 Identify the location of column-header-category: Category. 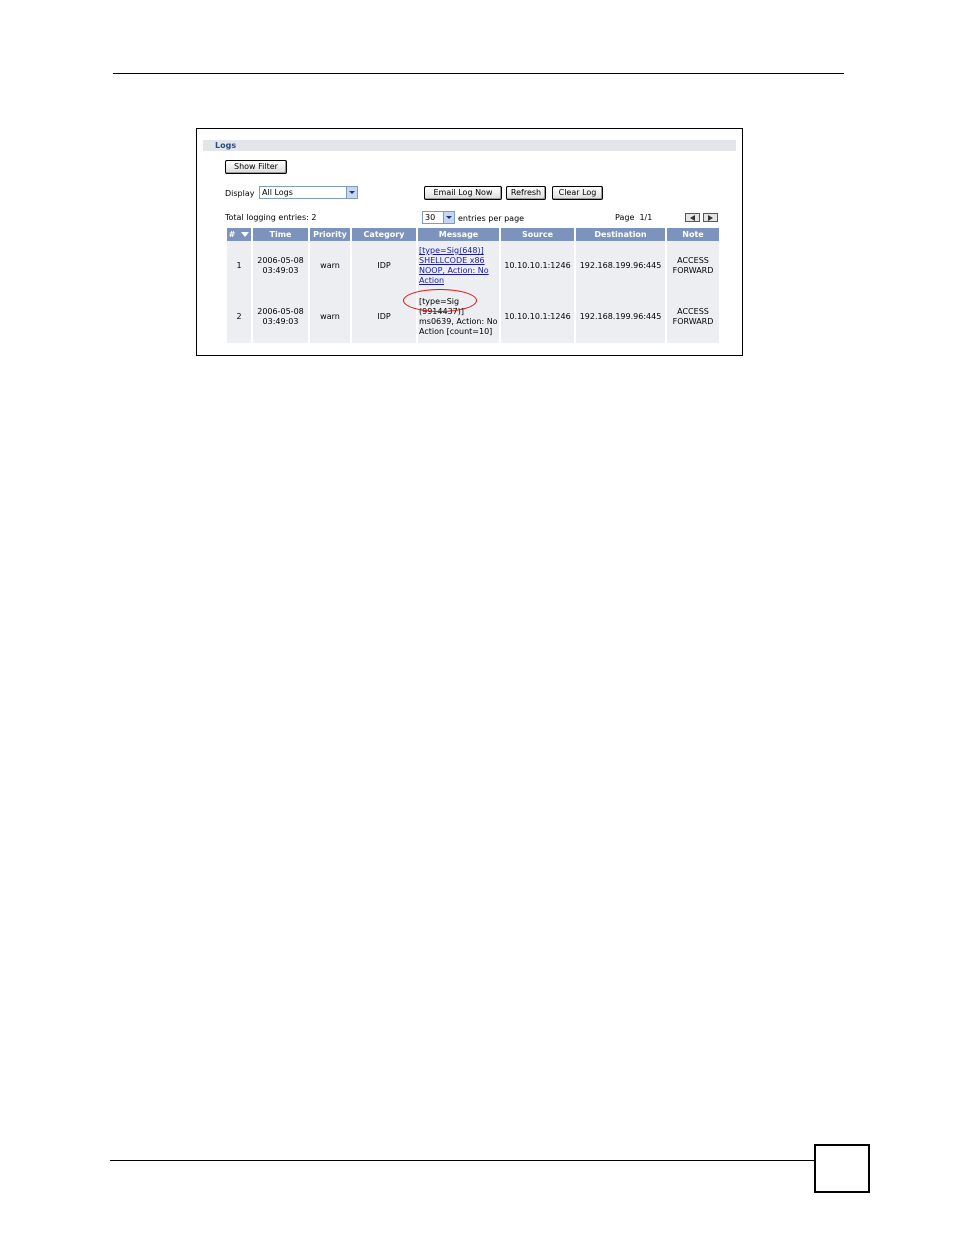
(384, 234).